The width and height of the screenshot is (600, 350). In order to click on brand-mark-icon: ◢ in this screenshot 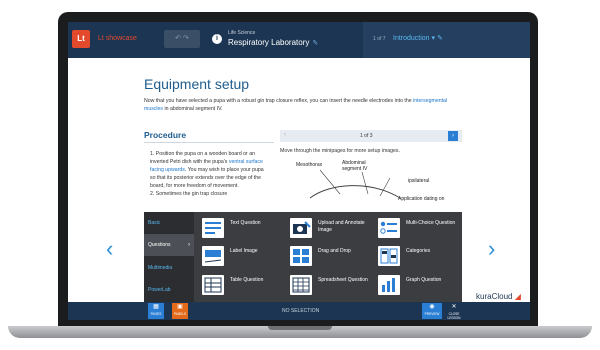, I will do `click(517, 296)`.